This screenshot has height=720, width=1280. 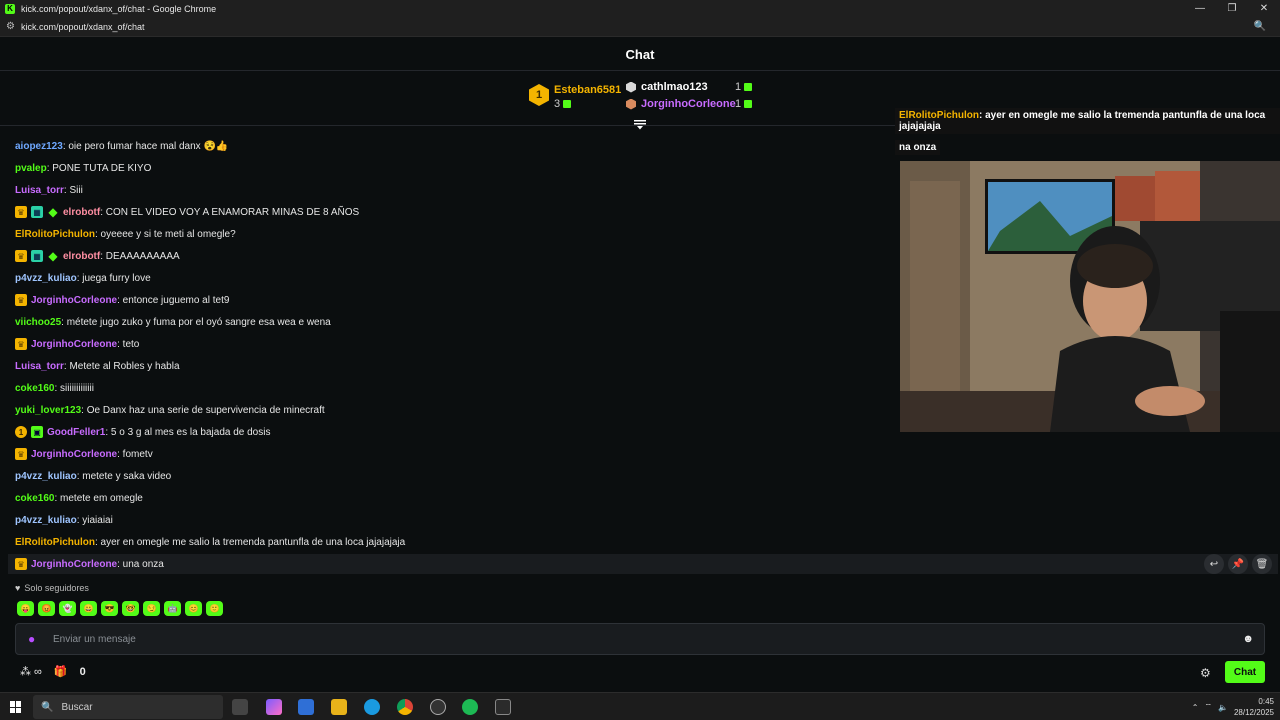 I want to click on message-input-placeholder: Enviar un mensaje, so click(x=94, y=639).